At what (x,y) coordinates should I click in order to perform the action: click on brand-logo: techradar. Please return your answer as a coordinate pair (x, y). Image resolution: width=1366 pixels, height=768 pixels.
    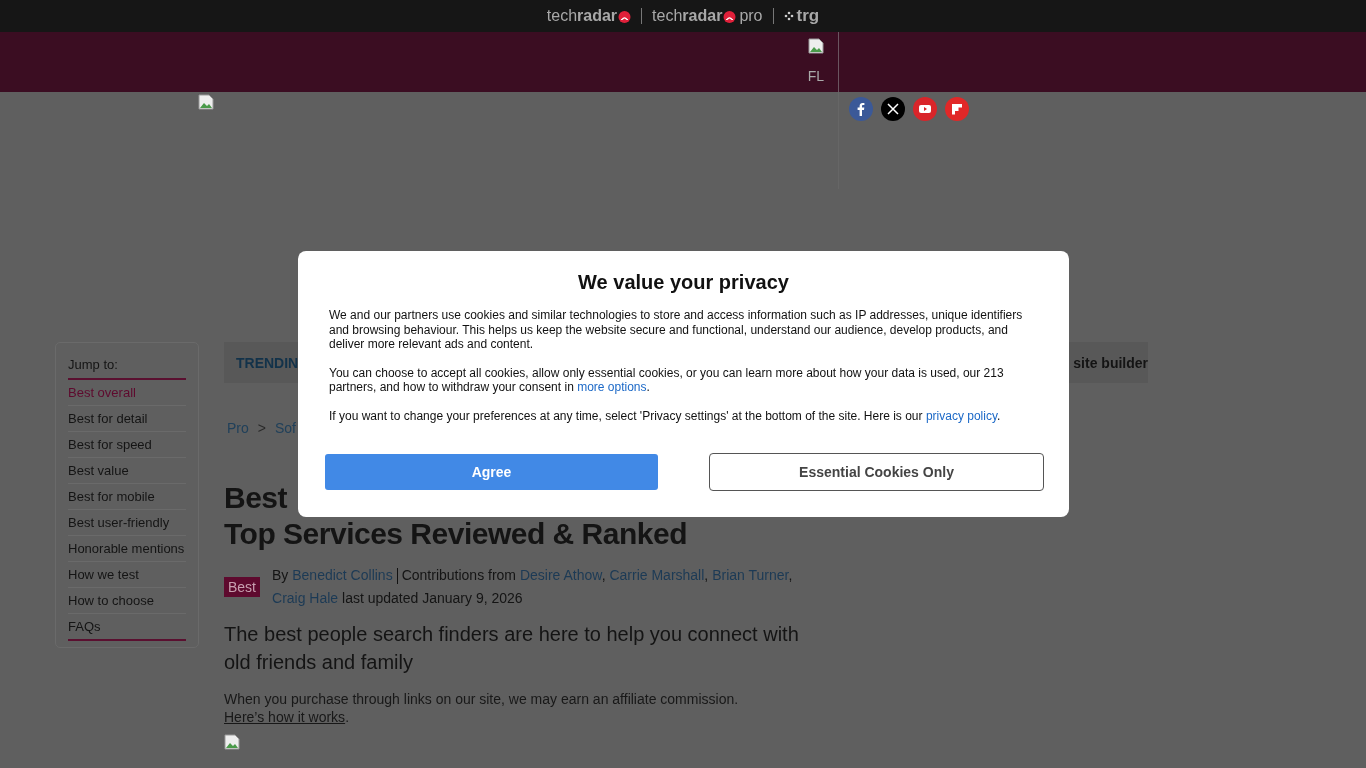
    Looking at the image, I should click on (589, 16).